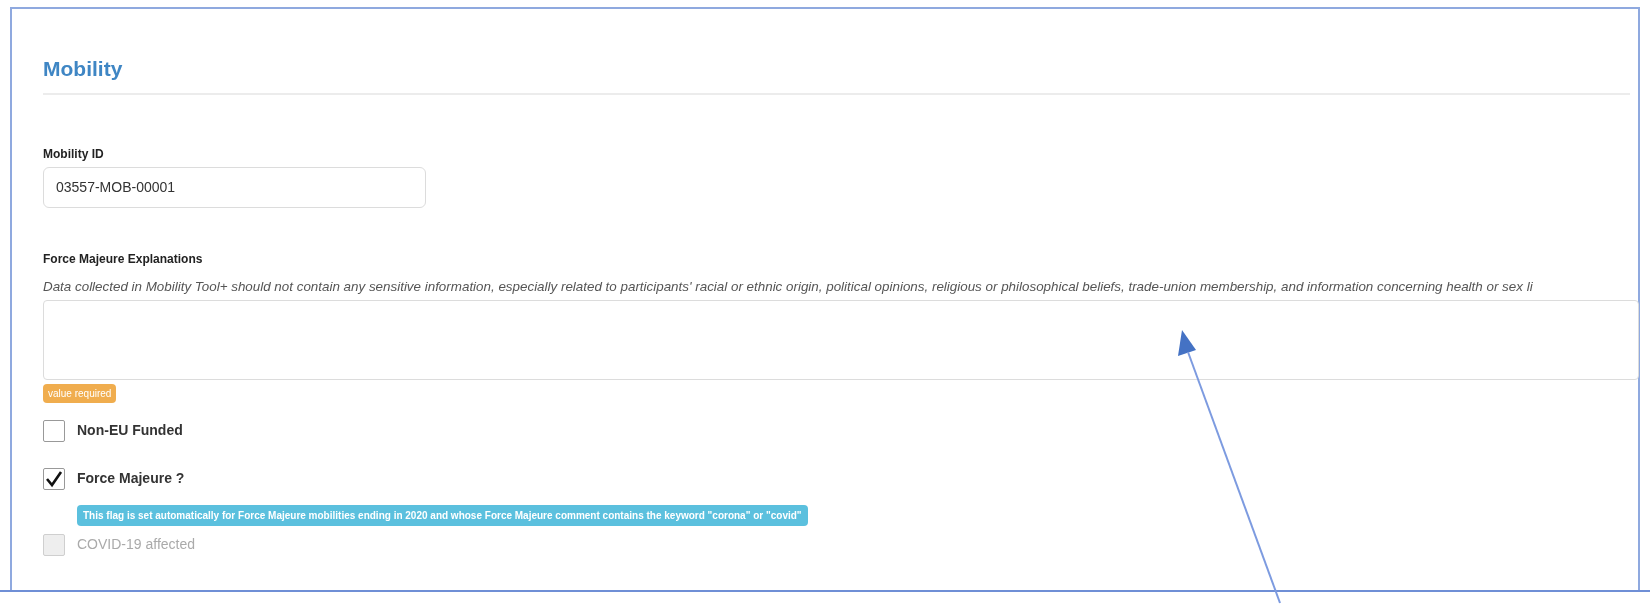 Image resolution: width=1650 pixels, height=611 pixels. What do you see at coordinates (80, 393) in the screenshot?
I see `required-badge: value required` at bounding box center [80, 393].